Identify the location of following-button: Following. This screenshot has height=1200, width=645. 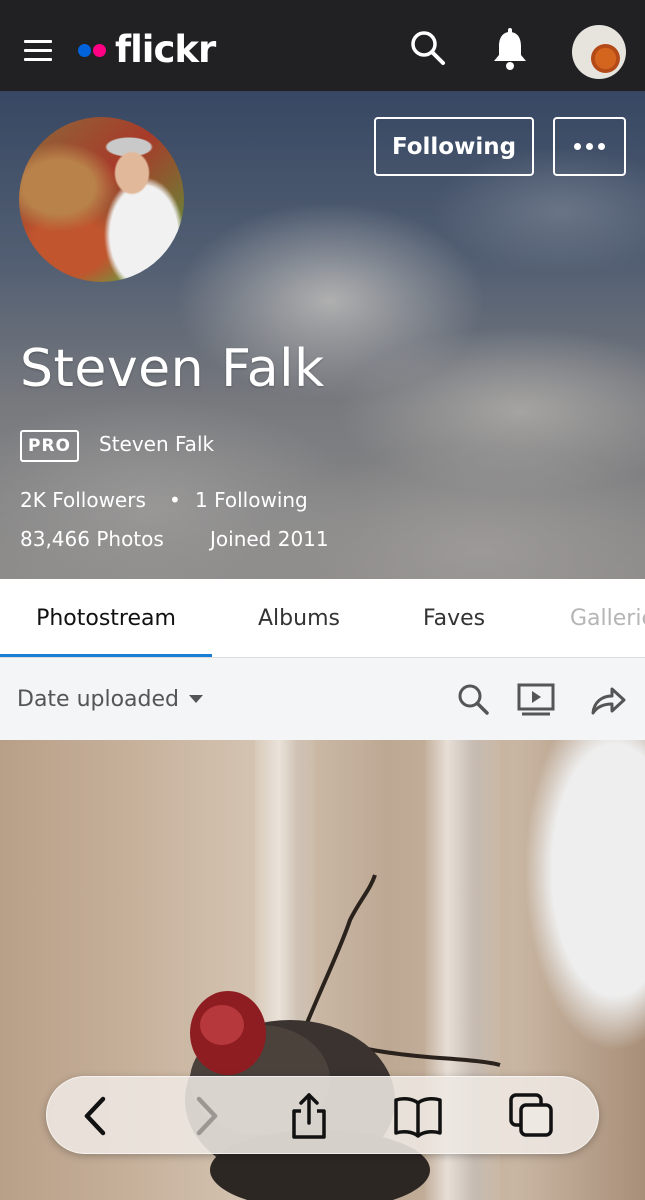
(454, 146).